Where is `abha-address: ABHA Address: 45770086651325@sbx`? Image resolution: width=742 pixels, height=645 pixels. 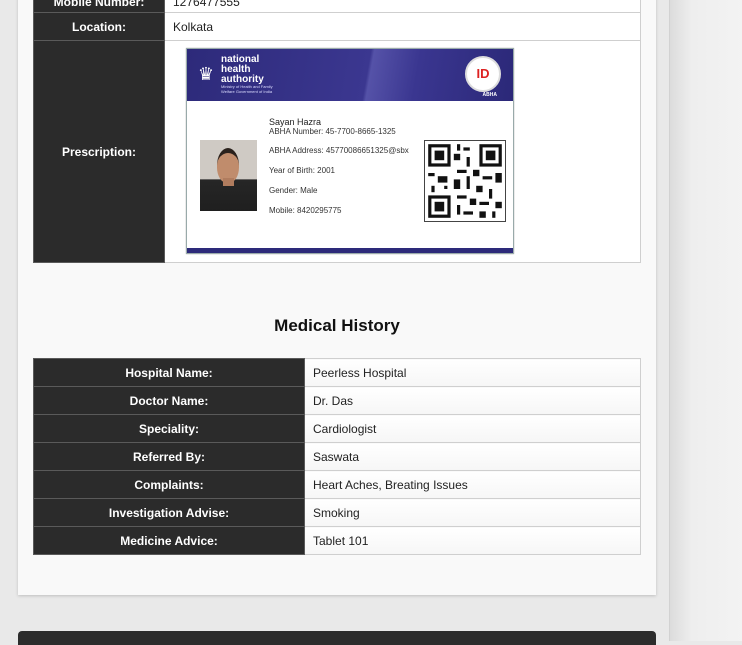
abha-address: ABHA Address: 45770086651325@sbx is located at coordinates (339, 150).